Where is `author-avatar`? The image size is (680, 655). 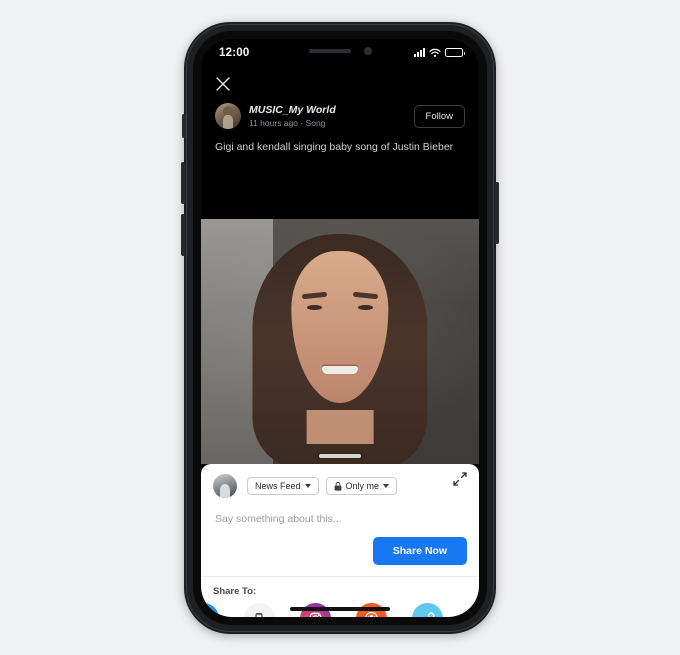
author-avatar is located at coordinates (228, 116).